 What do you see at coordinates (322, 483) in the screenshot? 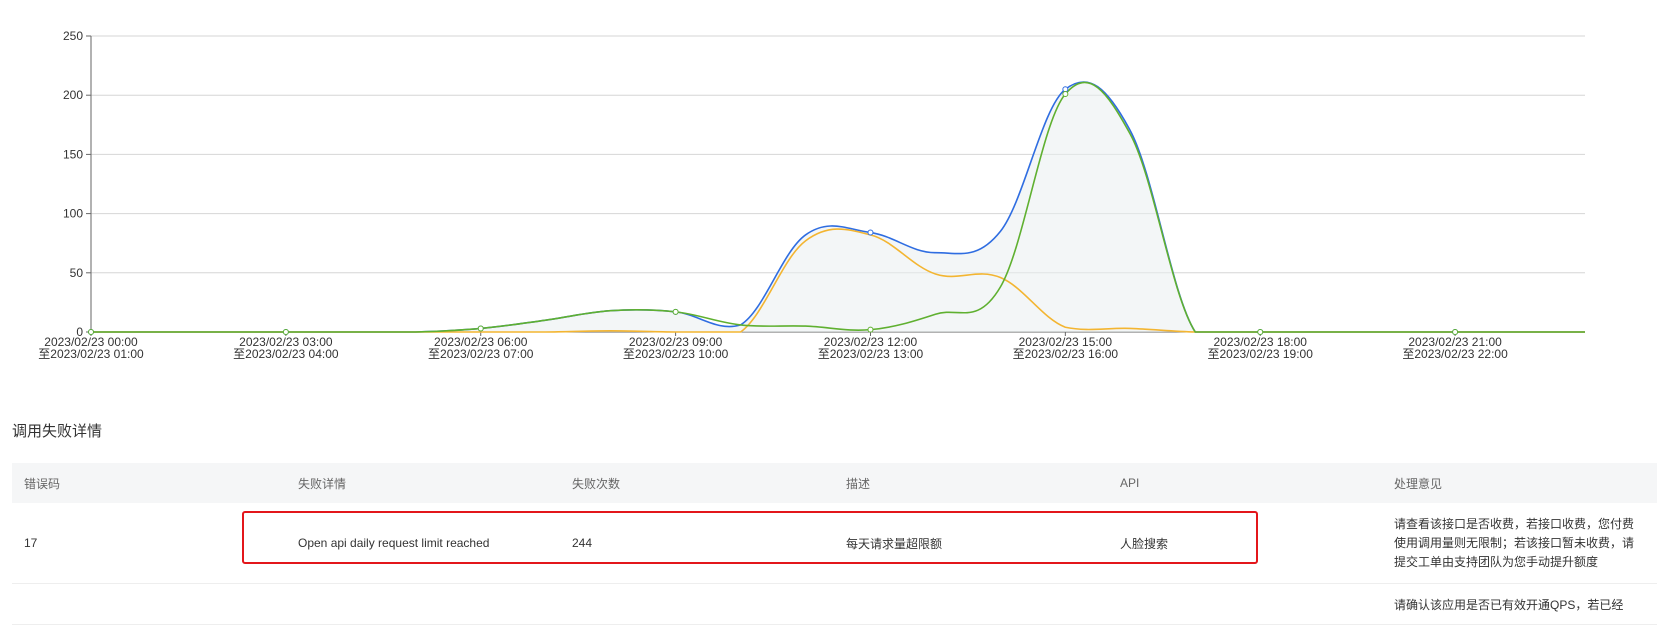
I see `column-header-failure-detail: 失败详情` at bounding box center [322, 483].